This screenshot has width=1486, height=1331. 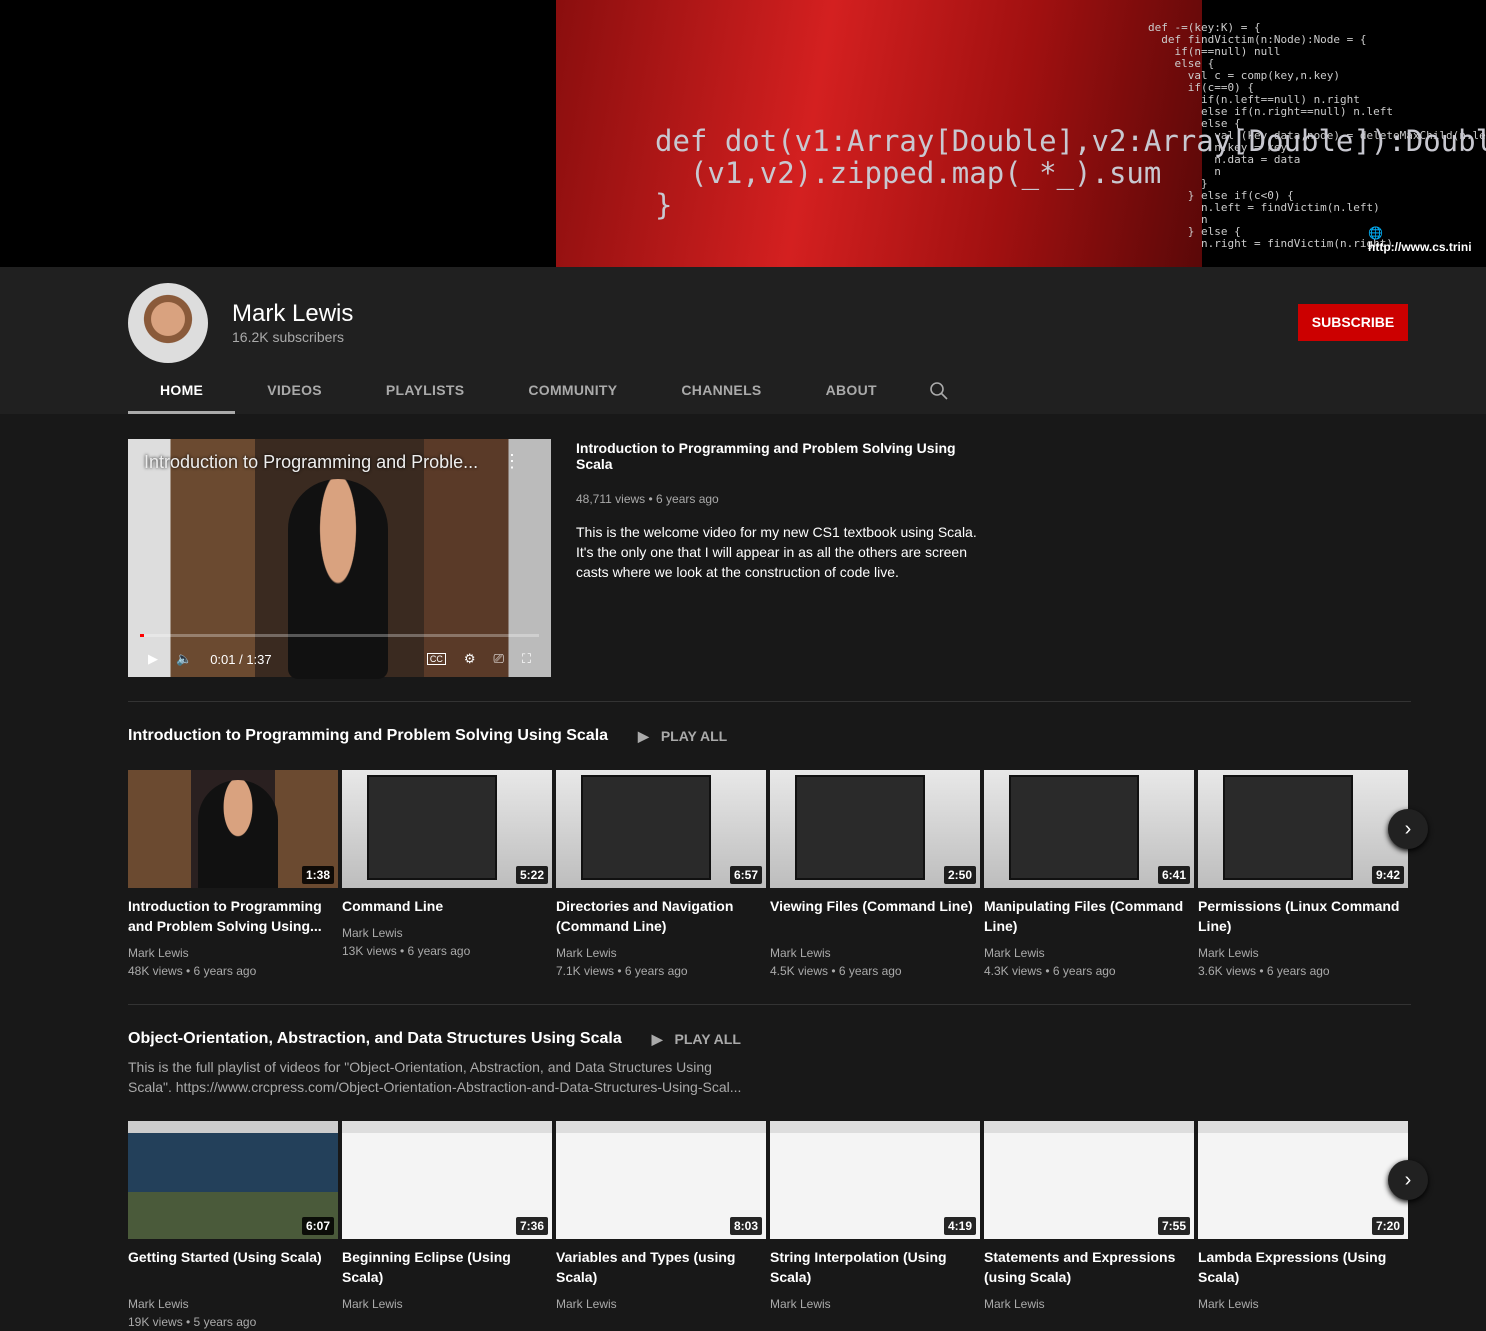 What do you see at coordinates (233, 829) in the screenshot?
I see `video-thumbnail: 1:38` at bounding box center [233, 829].